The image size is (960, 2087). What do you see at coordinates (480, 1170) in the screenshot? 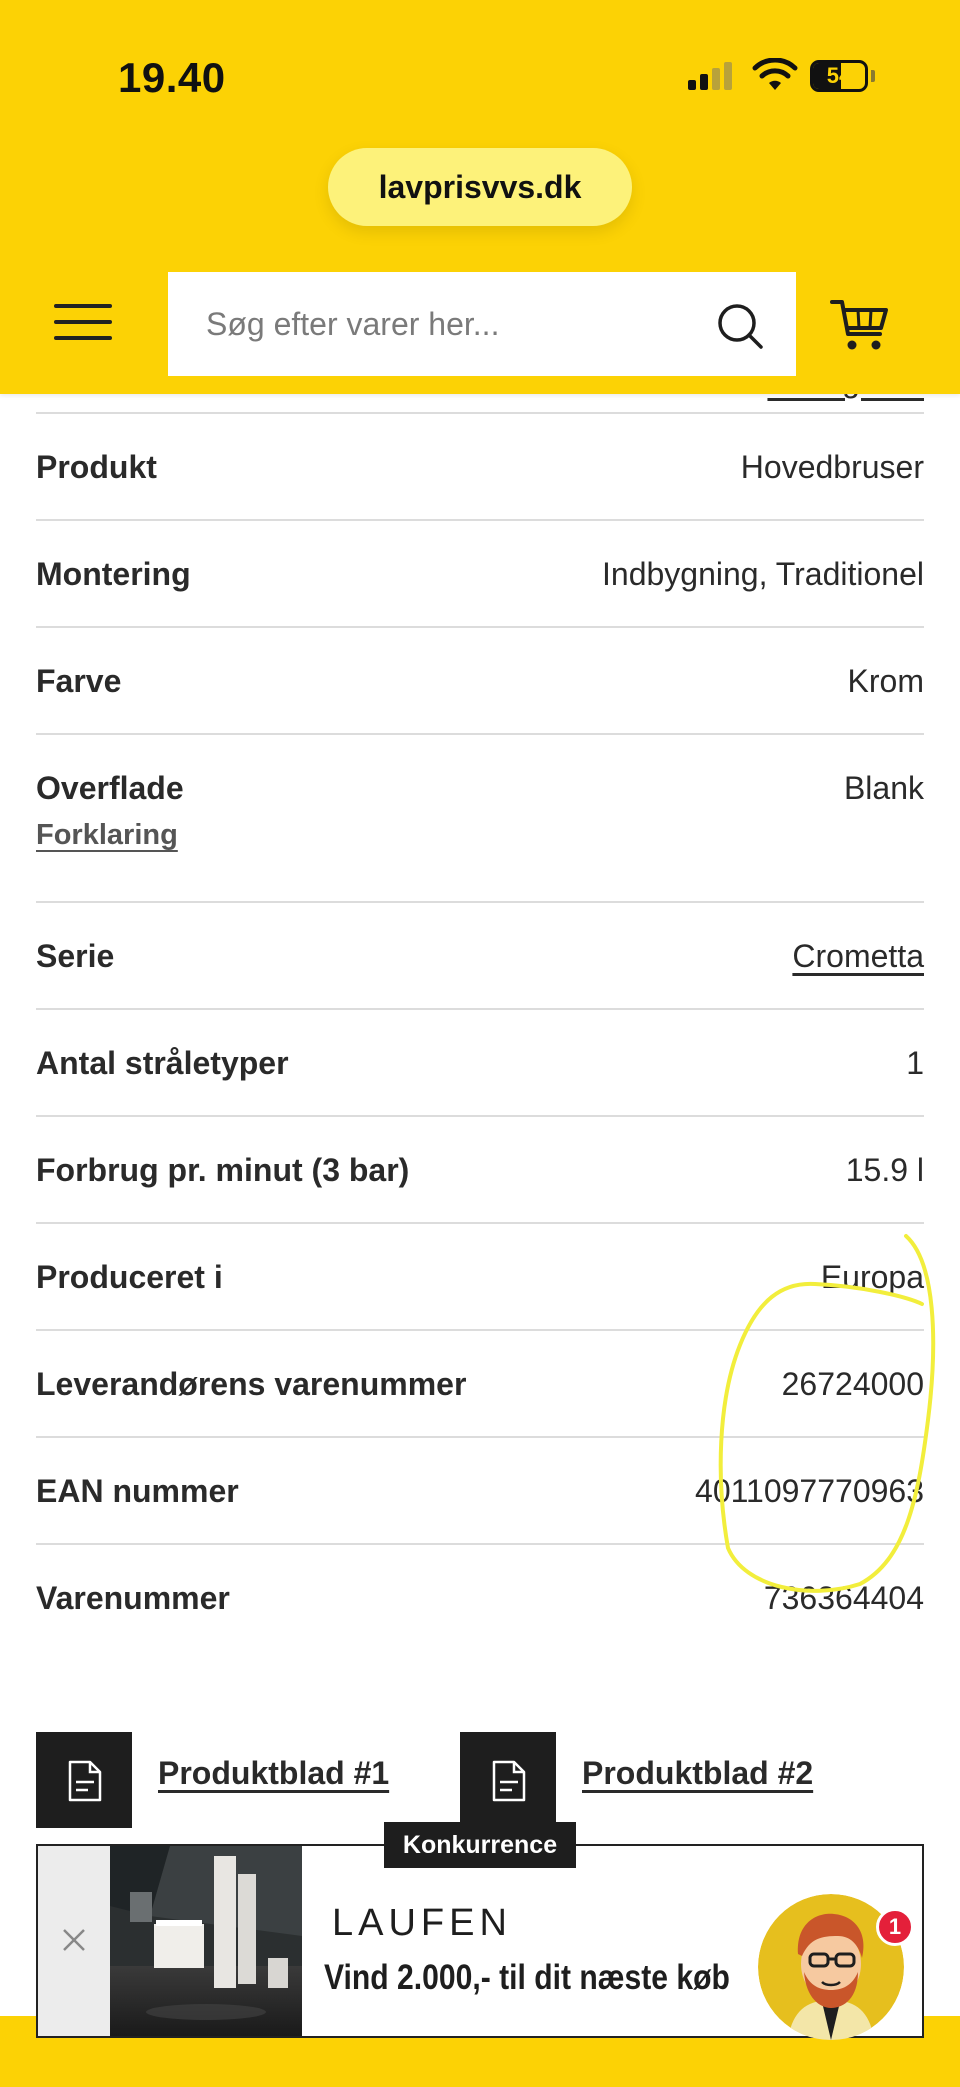
I see `spec-row-forbrug: Forbrug pr. minut (3 bar) 15.9 l` at bounding box center [480, 1170].